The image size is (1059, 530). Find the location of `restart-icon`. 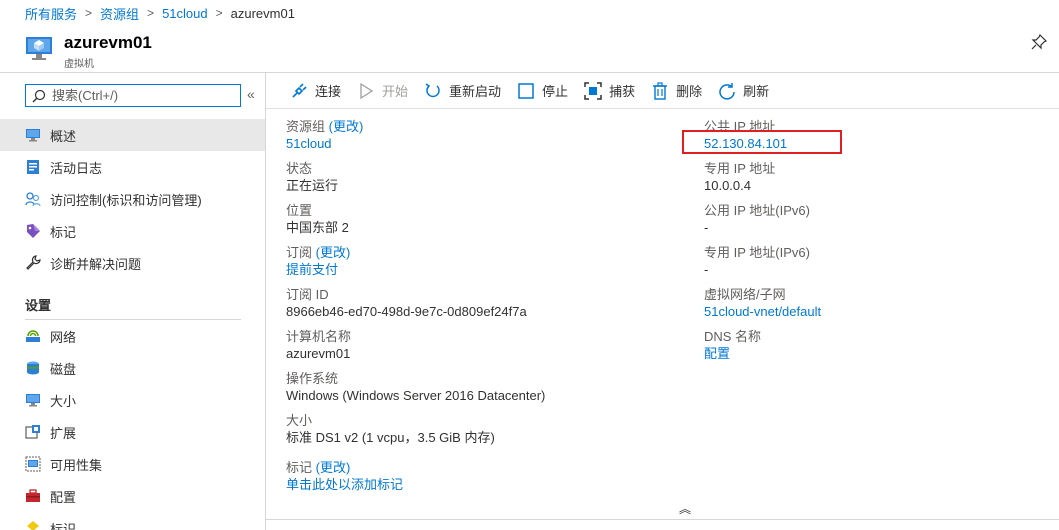

restart-icon is located at coordinates (432, 89).